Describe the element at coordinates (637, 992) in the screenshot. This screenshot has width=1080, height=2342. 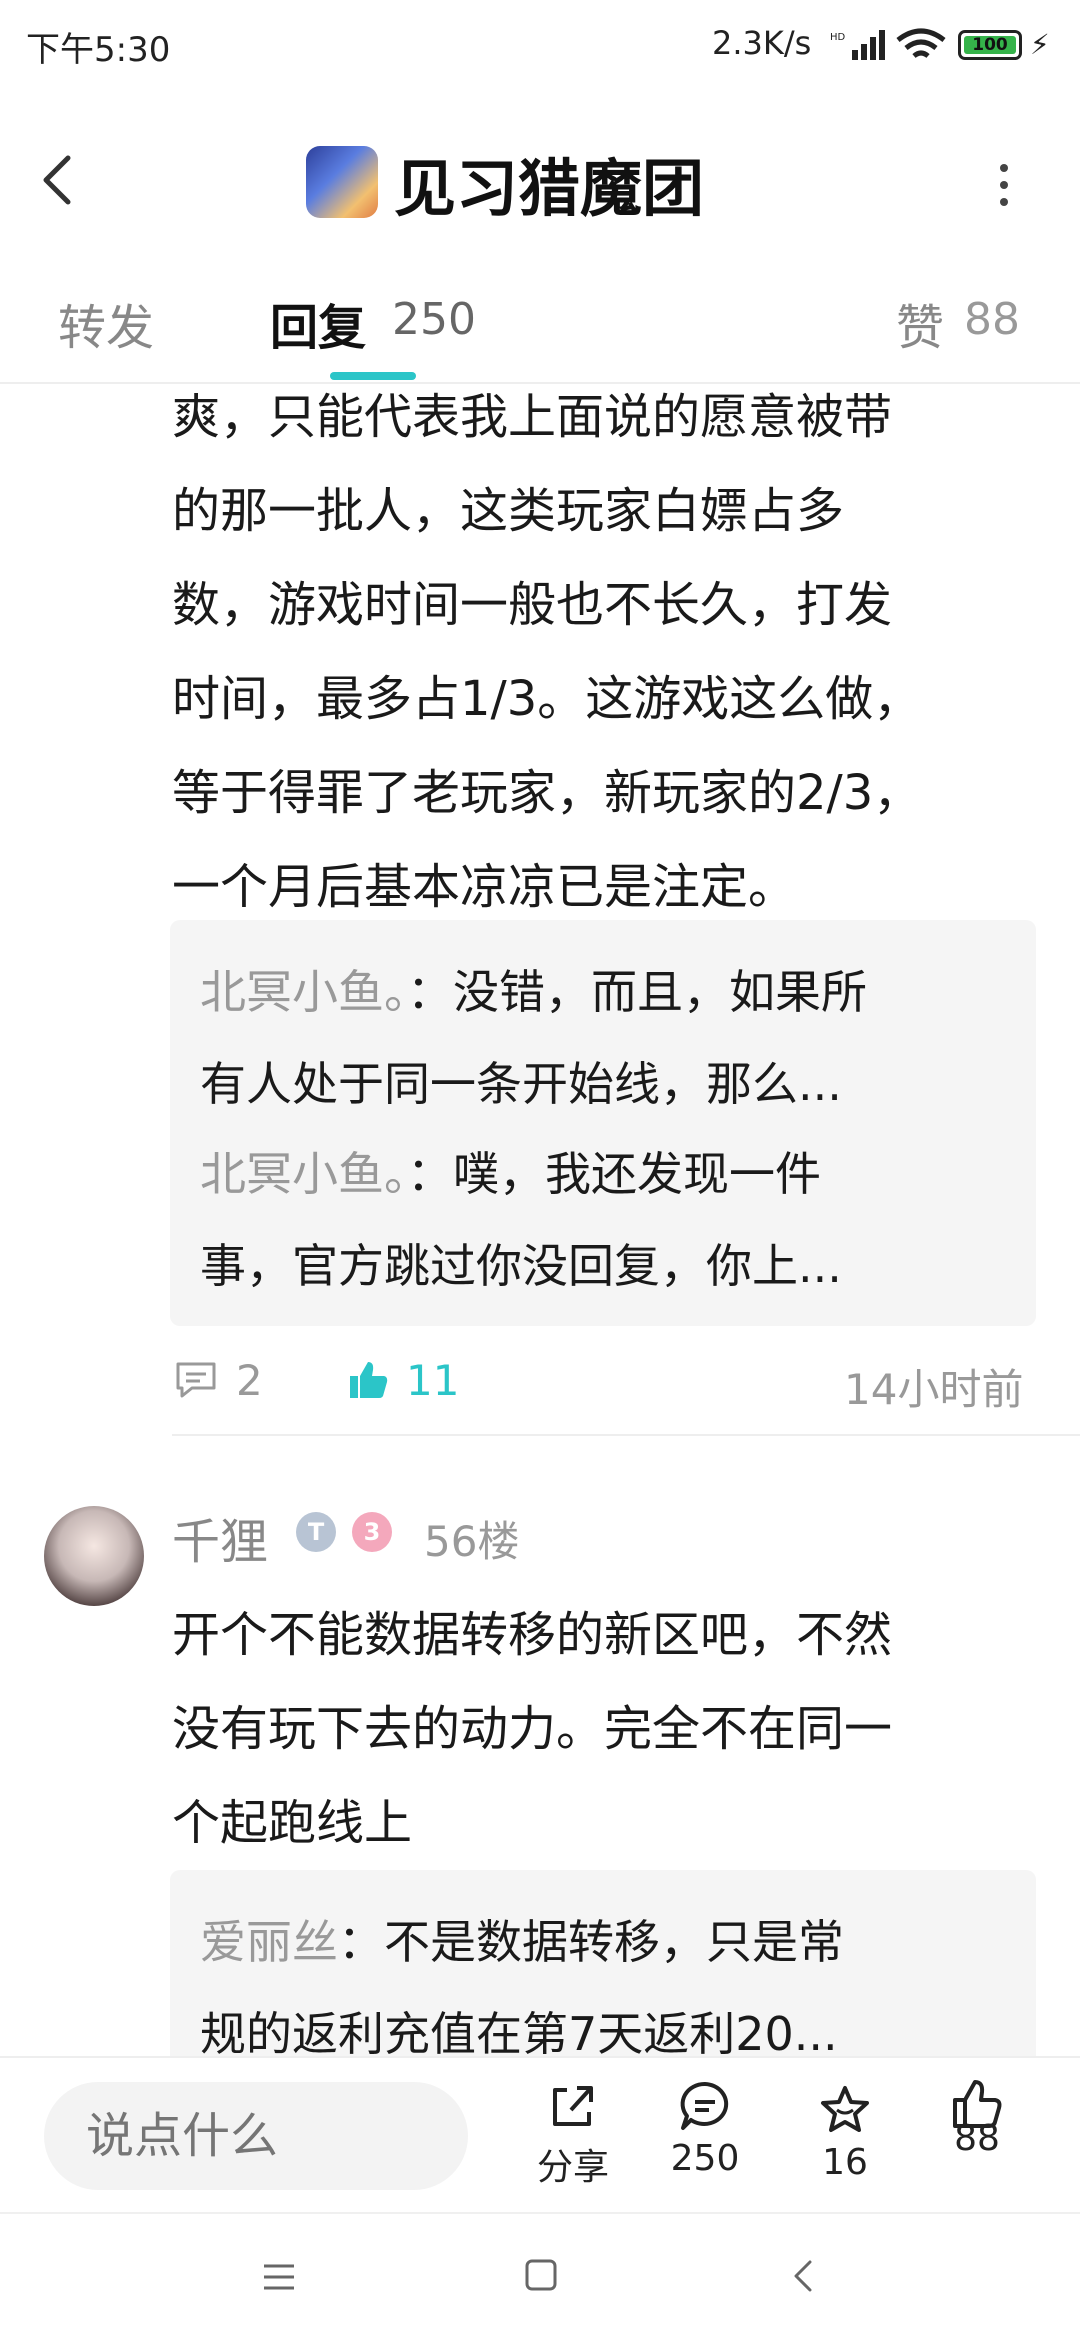
I see `sub-reply-text: ：没错，而且，如果所` at that location.